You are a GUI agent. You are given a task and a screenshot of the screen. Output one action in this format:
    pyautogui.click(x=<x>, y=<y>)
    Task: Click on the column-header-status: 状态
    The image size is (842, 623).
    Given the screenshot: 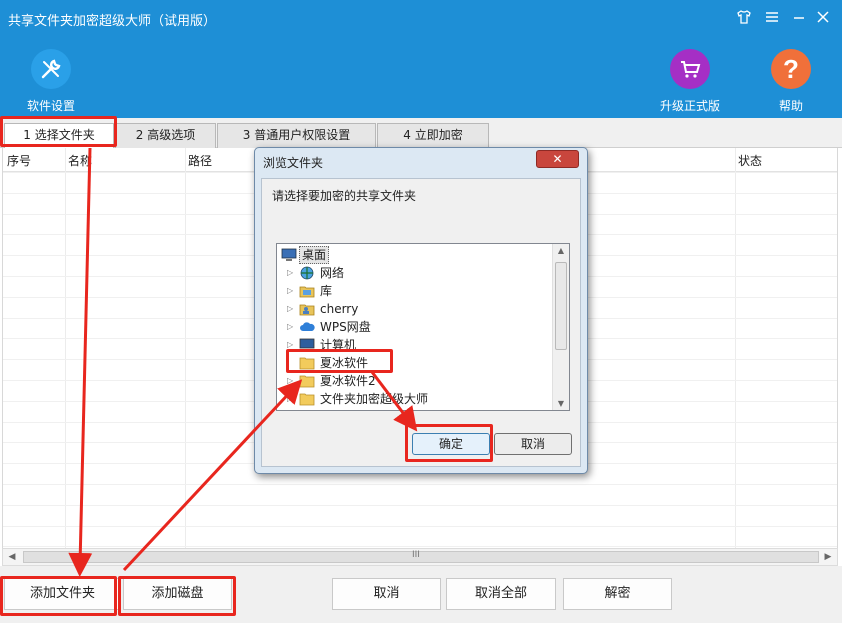 What is the action you would take?
    pyautogui.click(x=750, y=160)
    